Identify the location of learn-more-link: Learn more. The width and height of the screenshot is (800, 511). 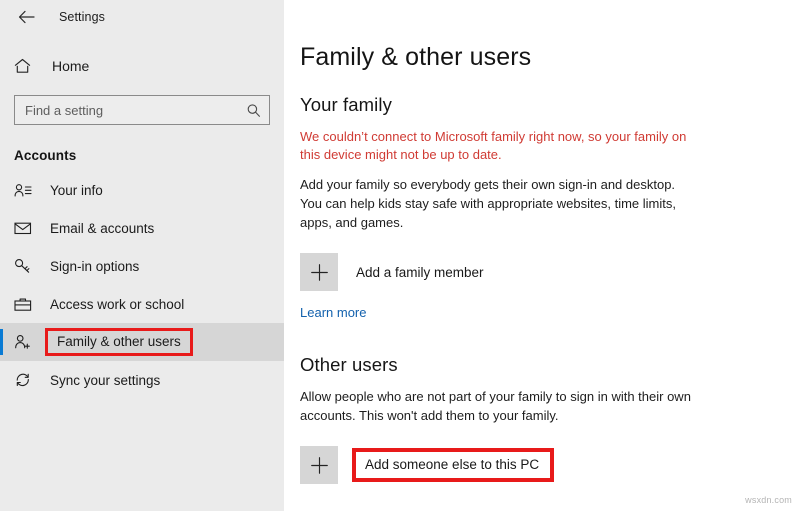
(333, 312).